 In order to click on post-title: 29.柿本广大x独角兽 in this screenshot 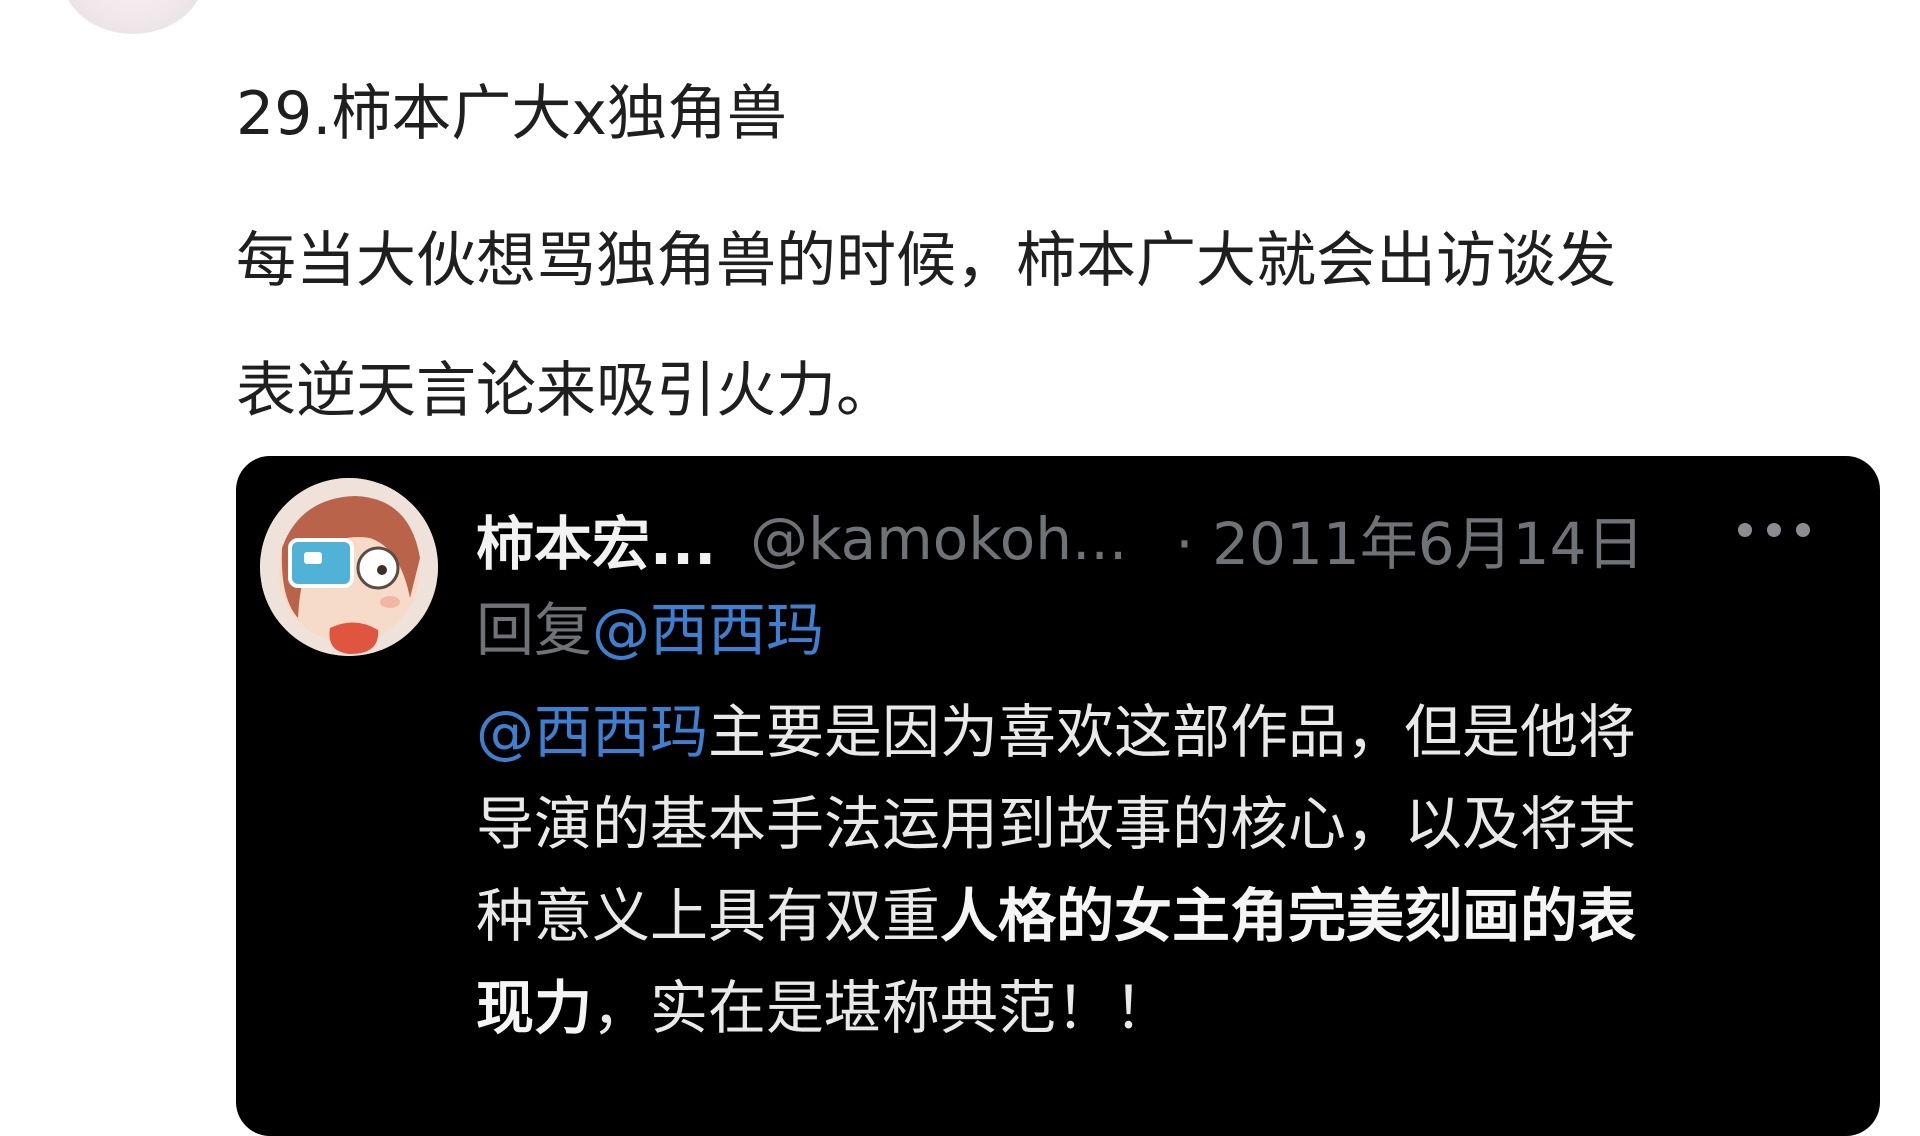, I will do `click(511, 114)`.